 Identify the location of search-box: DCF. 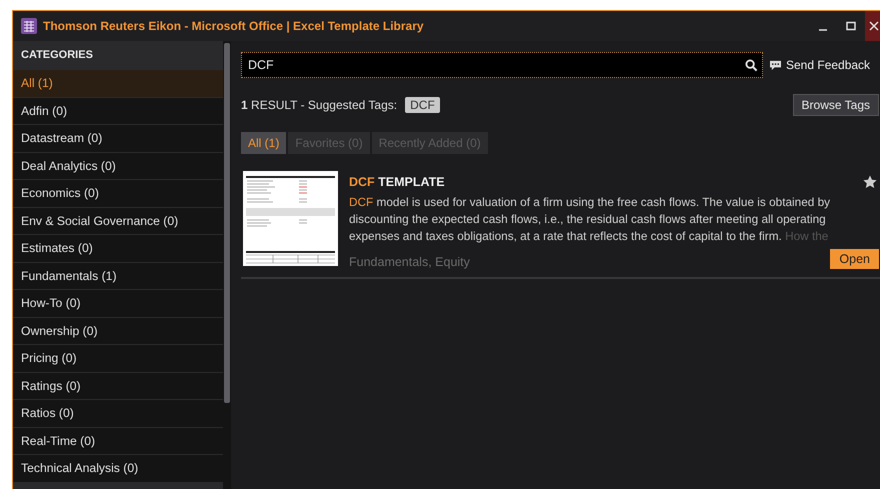
(502, 65).